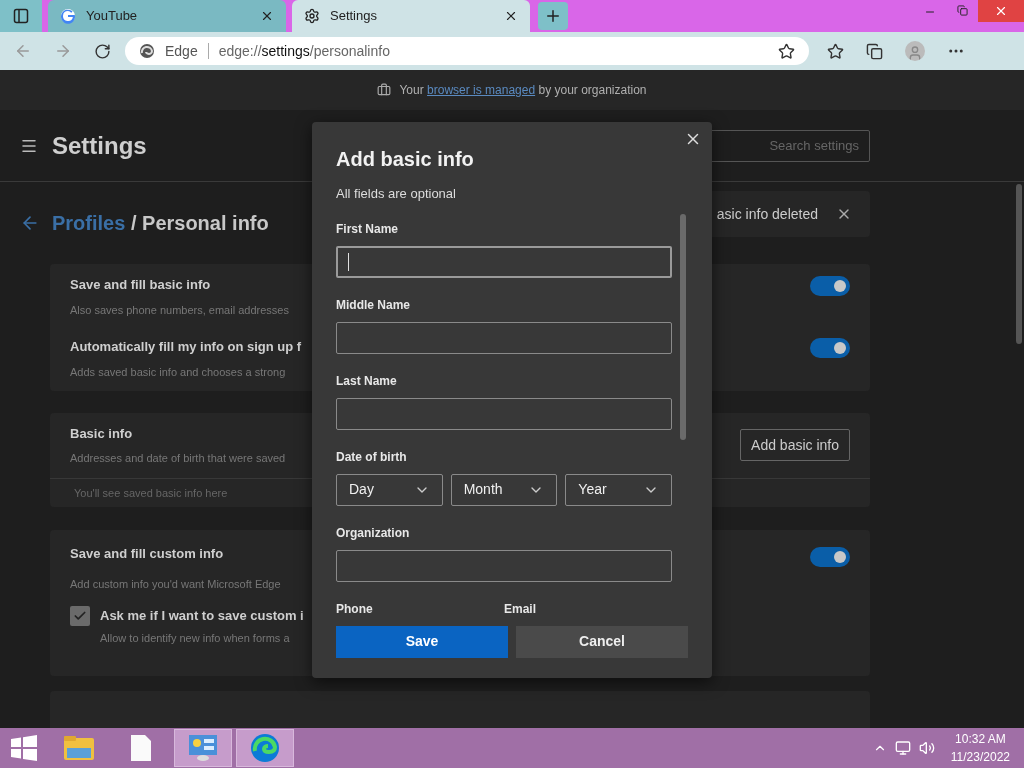 This screenshot has width=1024, height=768. Describe the element at coordinates (874, 51) in the screenshot. I see `collections-icon` at that location.